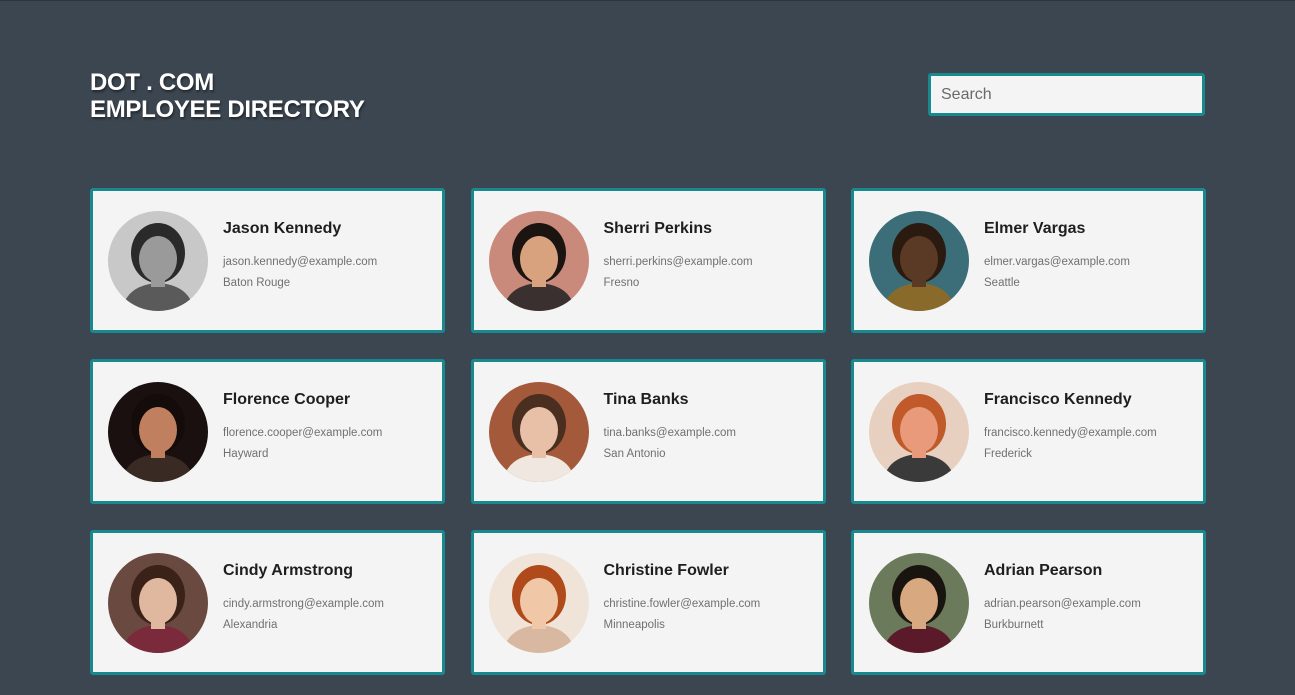 This screenshot has height=695, width=1295. I want to click on employee-city: Fresno, so click(621, 282).